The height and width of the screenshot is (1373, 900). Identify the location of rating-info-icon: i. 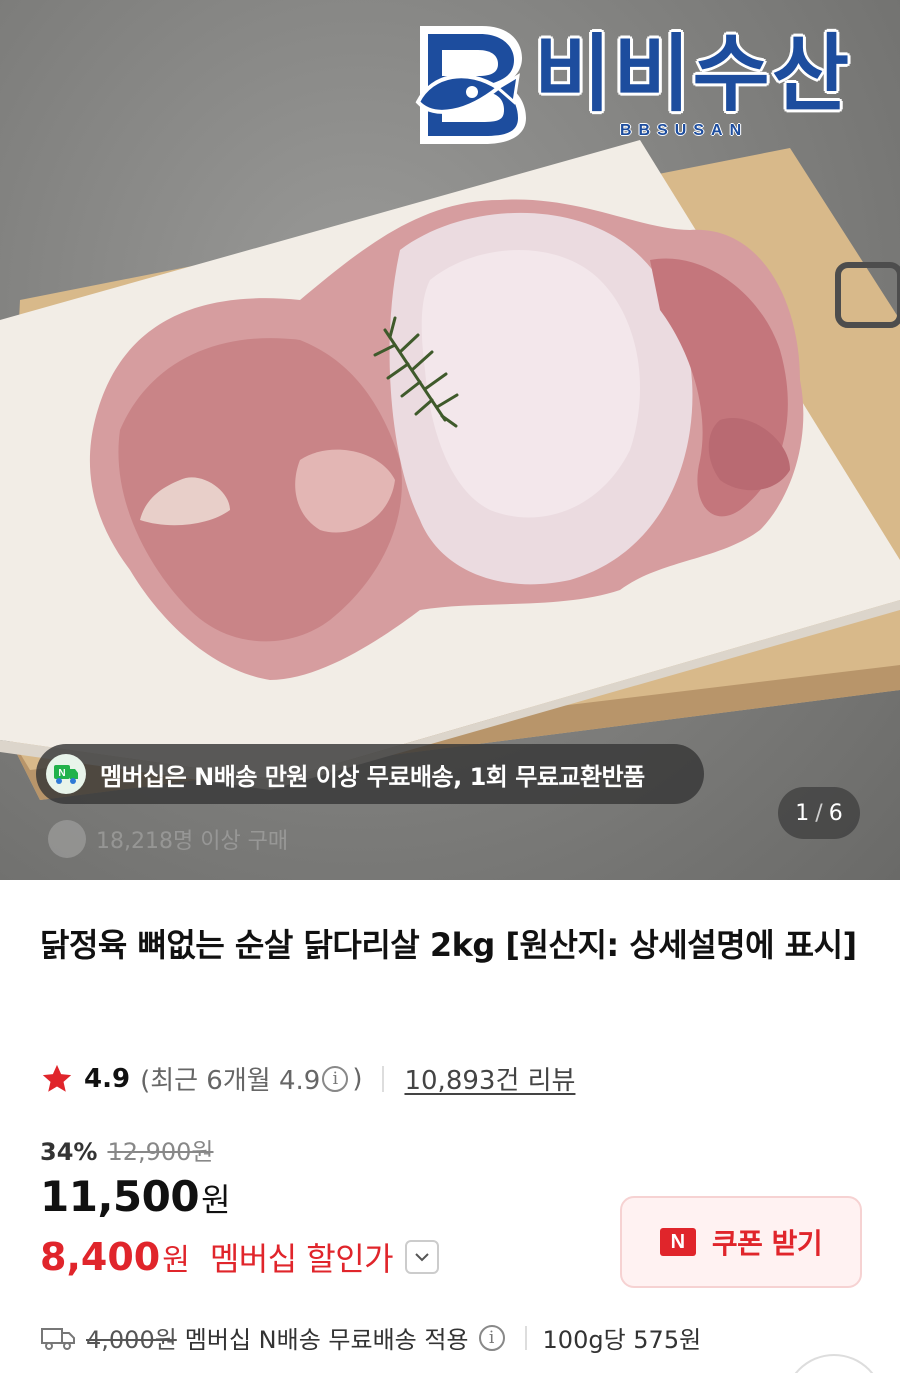
(335, 1078).